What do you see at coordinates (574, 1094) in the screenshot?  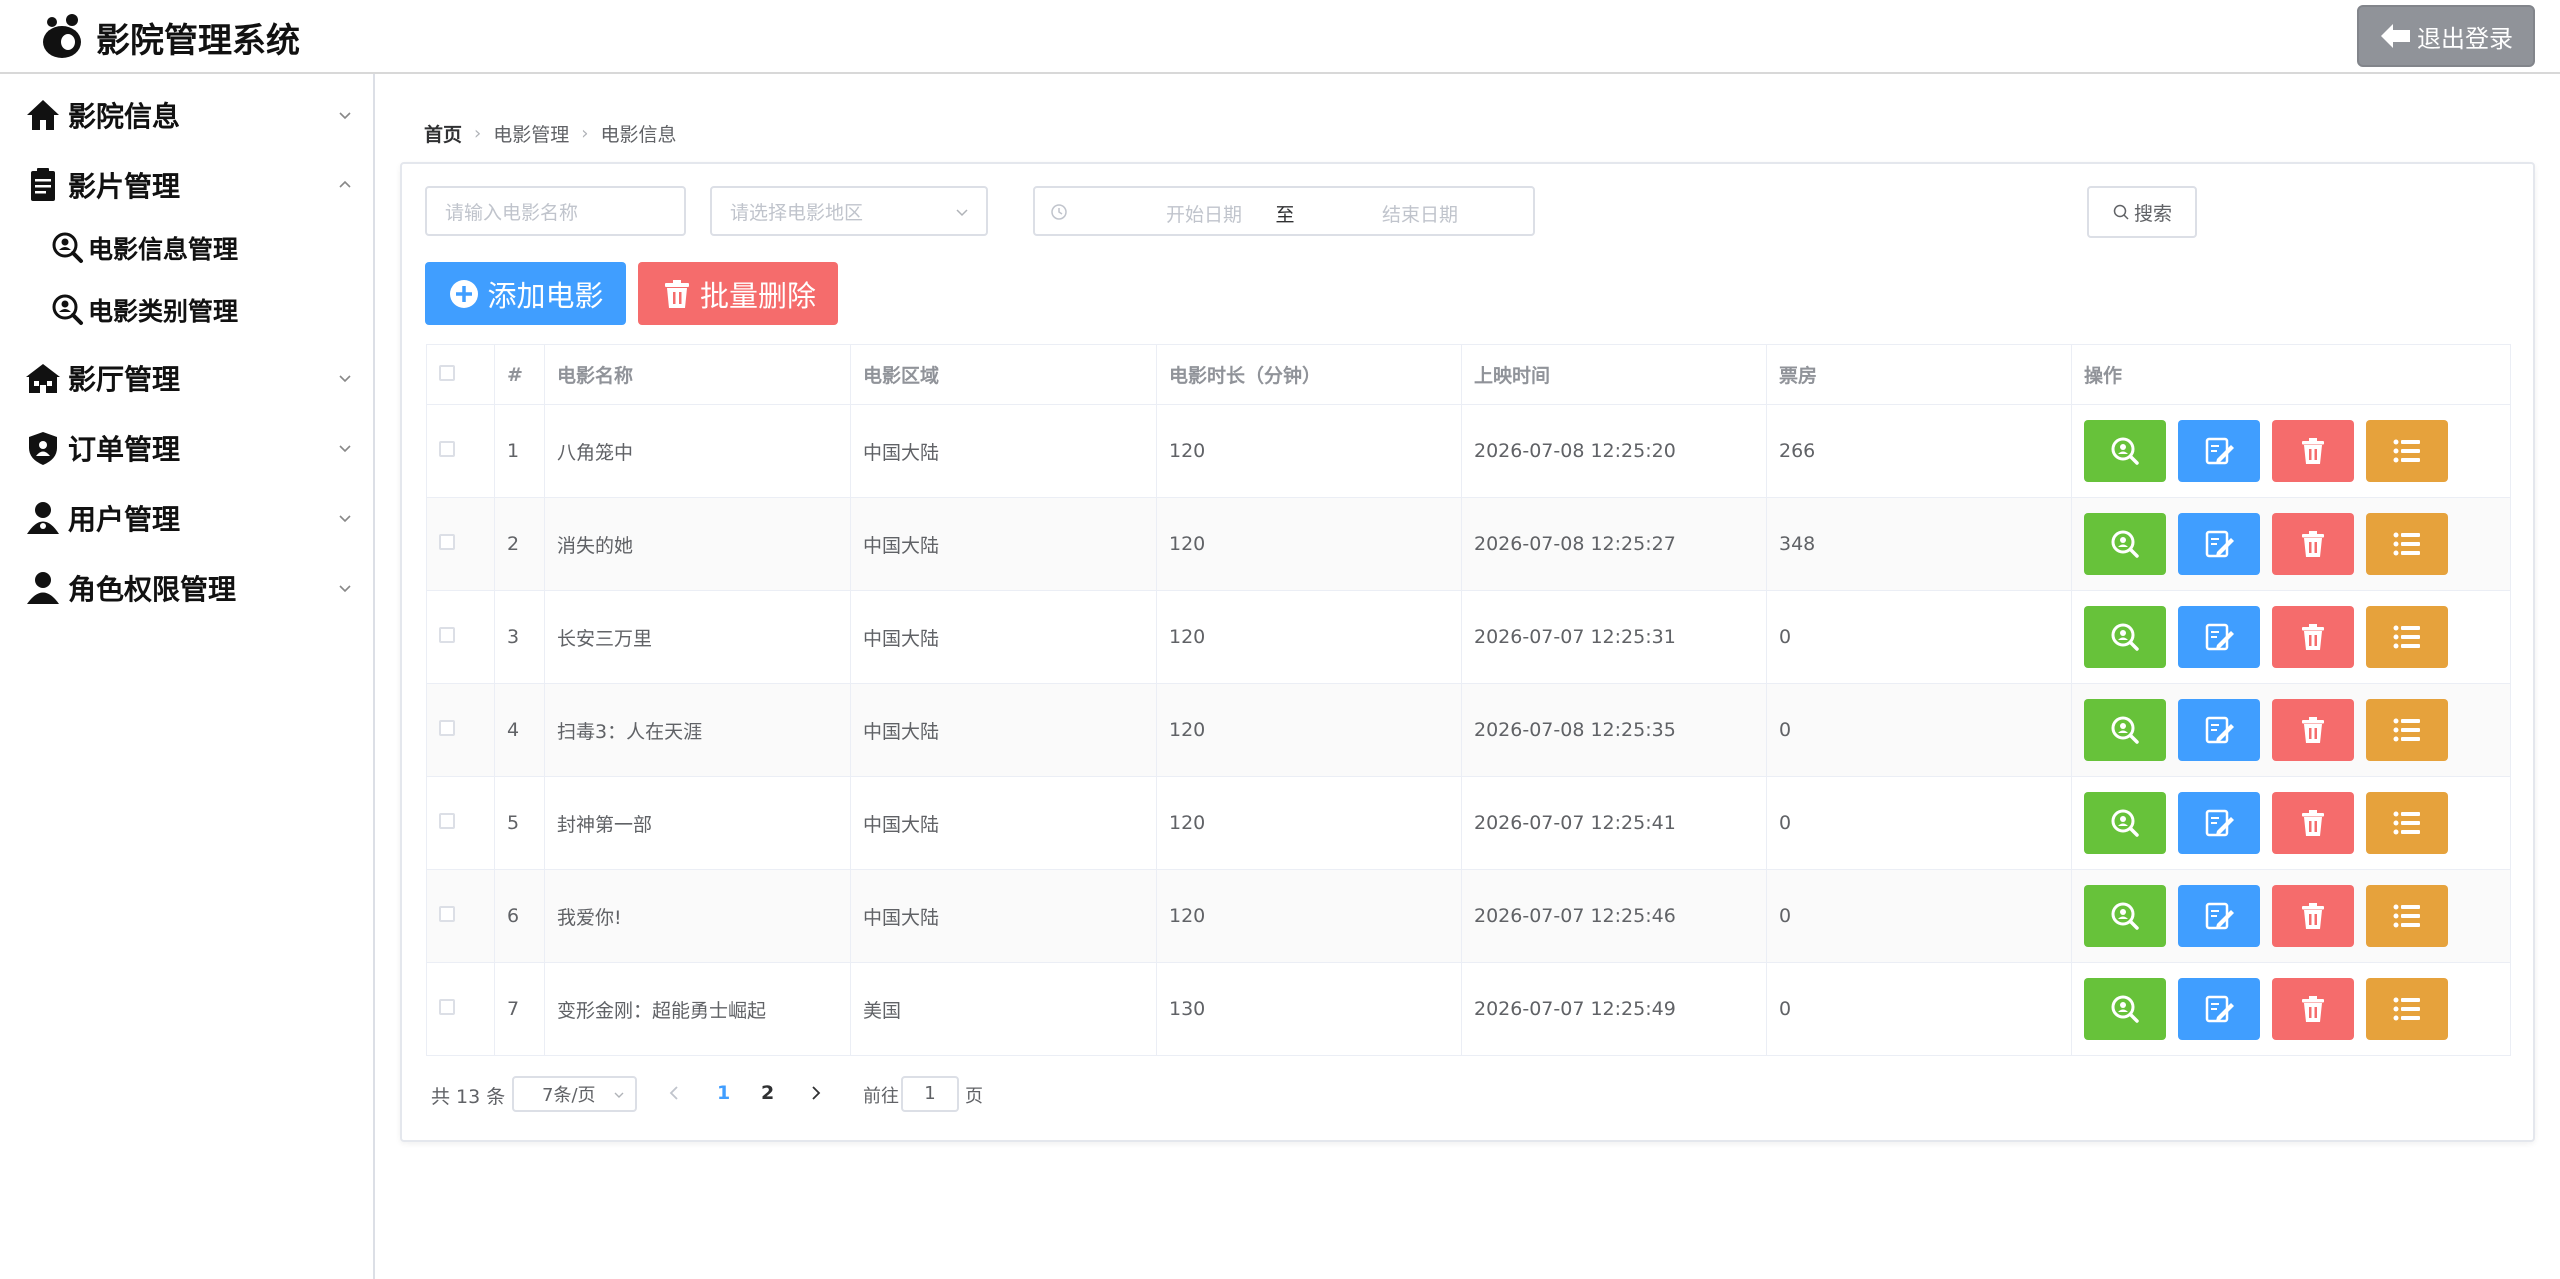 I see `page-size-select: 7条/页` at bounding box center [574, 1094].